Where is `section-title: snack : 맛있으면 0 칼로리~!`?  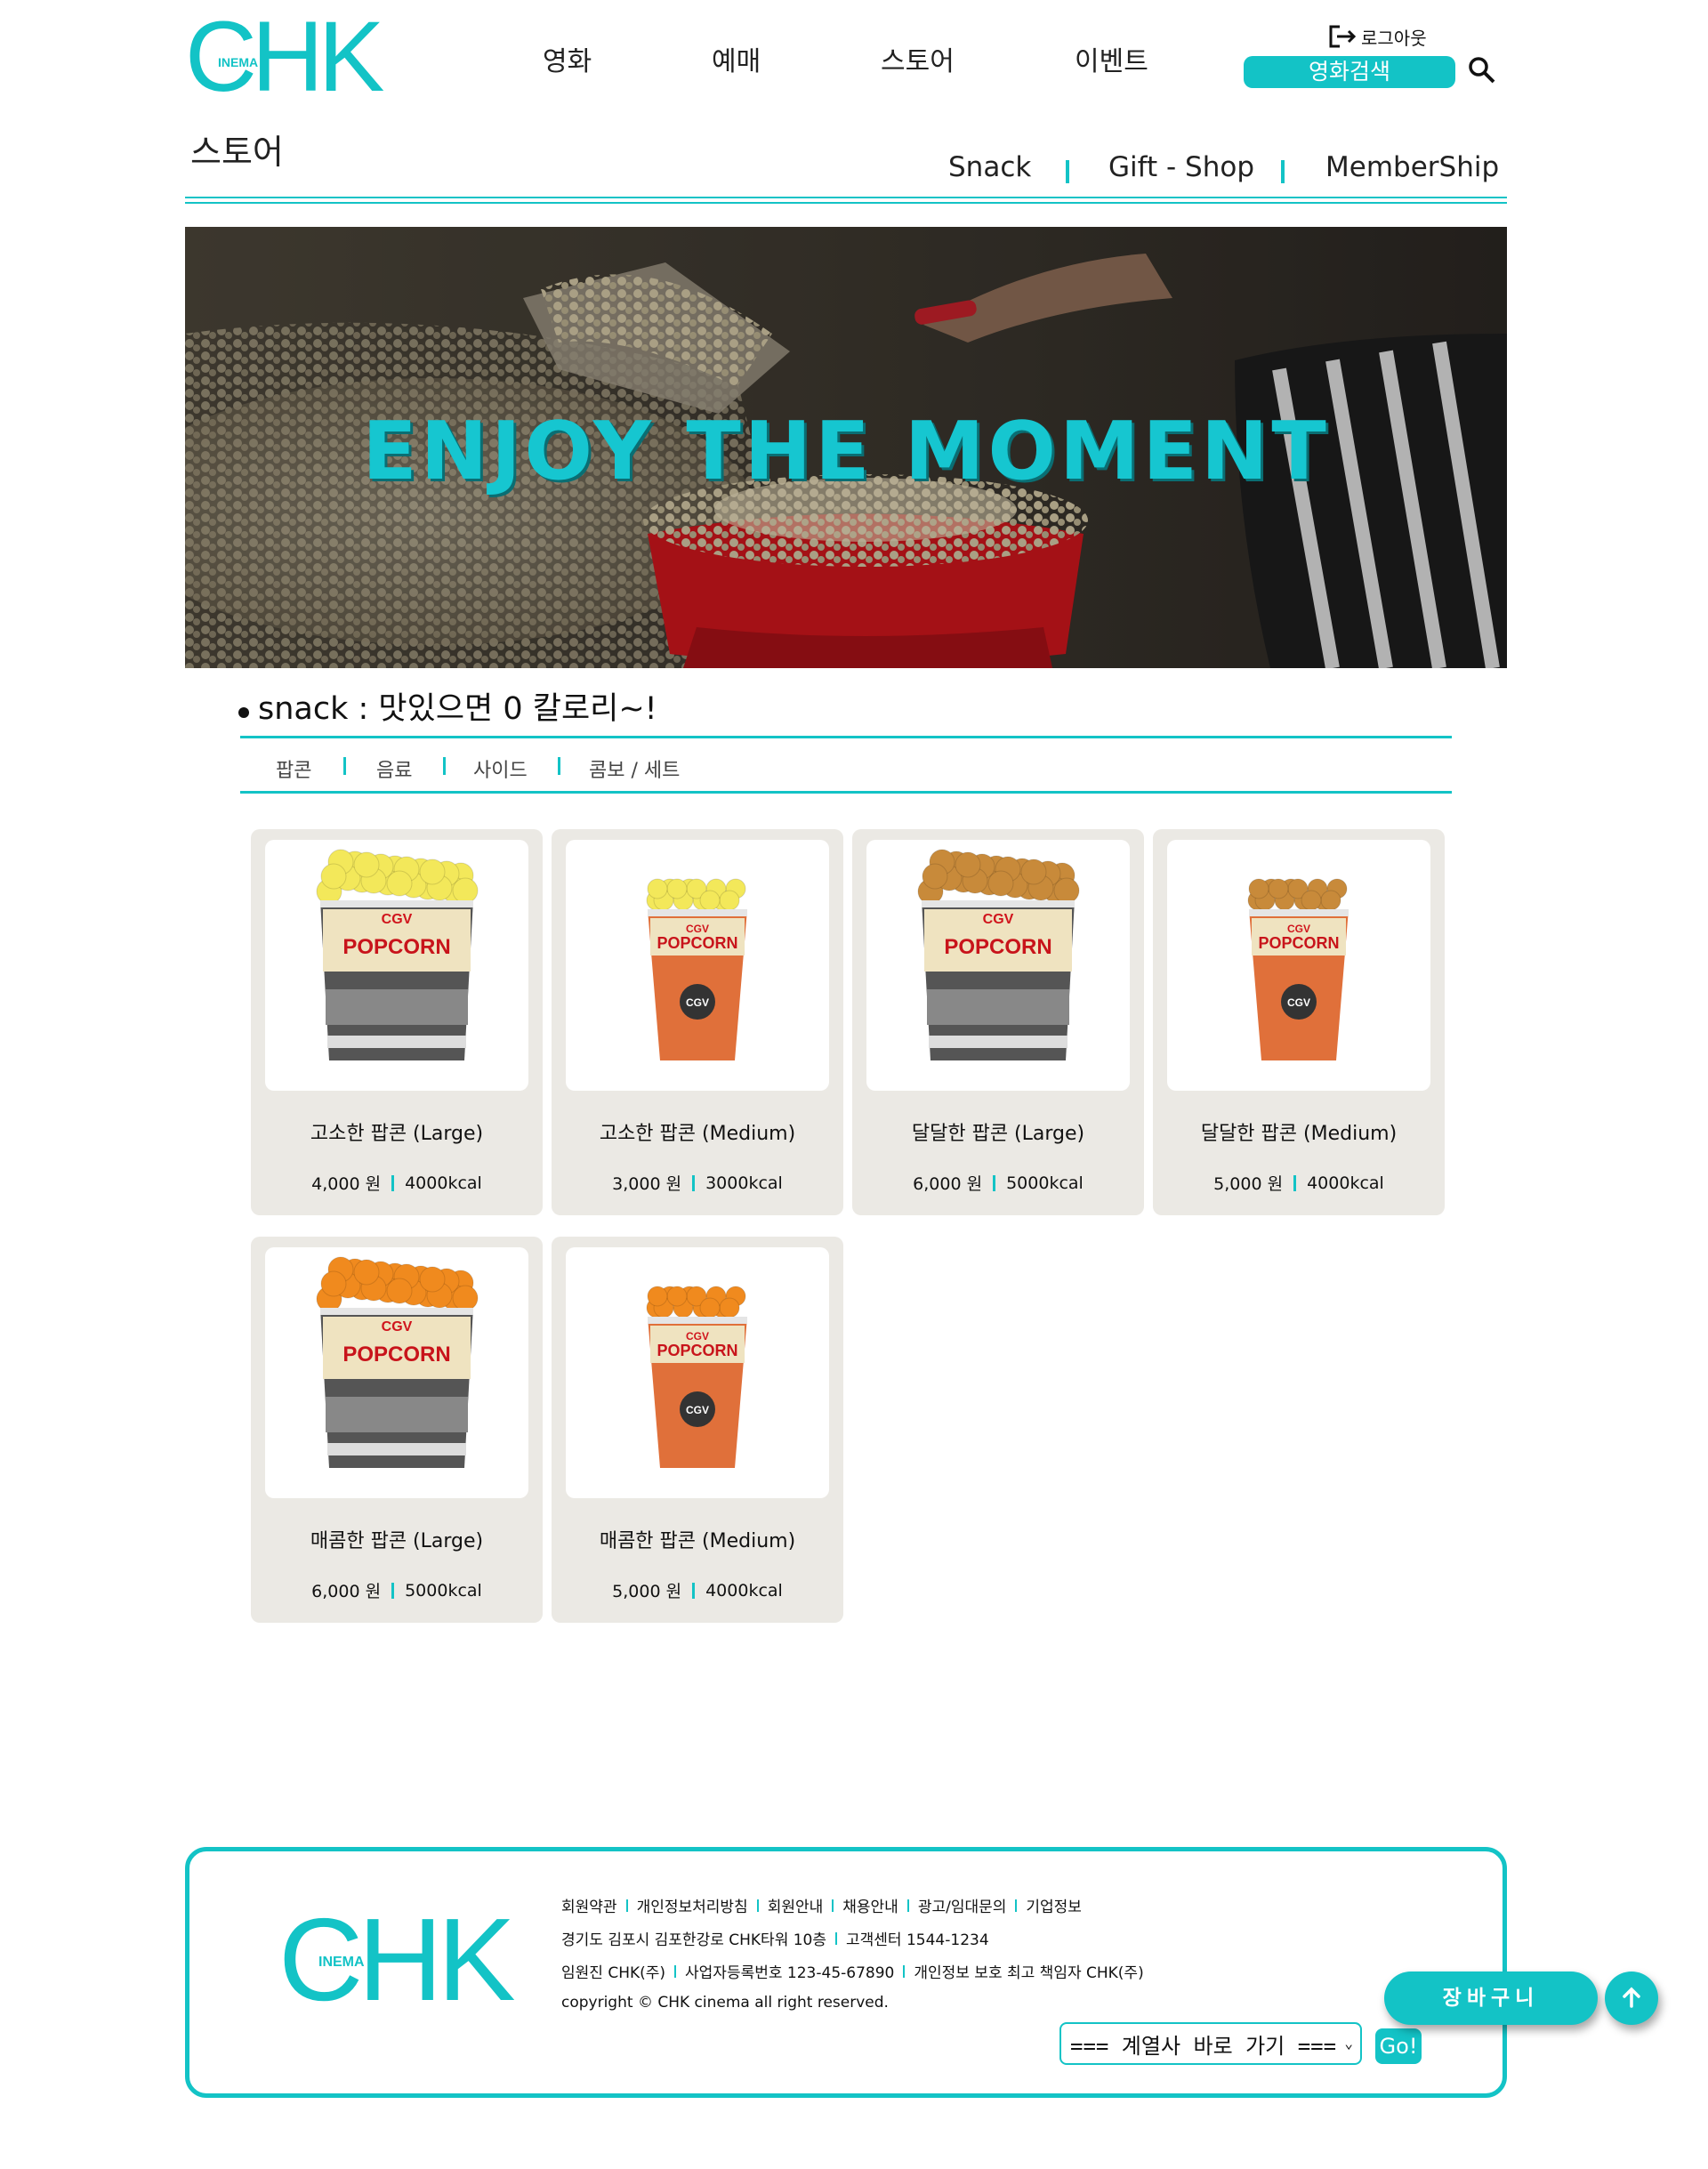
section-title: snack : 맛있으면 0 칼로리~! is located at coordinates (447, 706).